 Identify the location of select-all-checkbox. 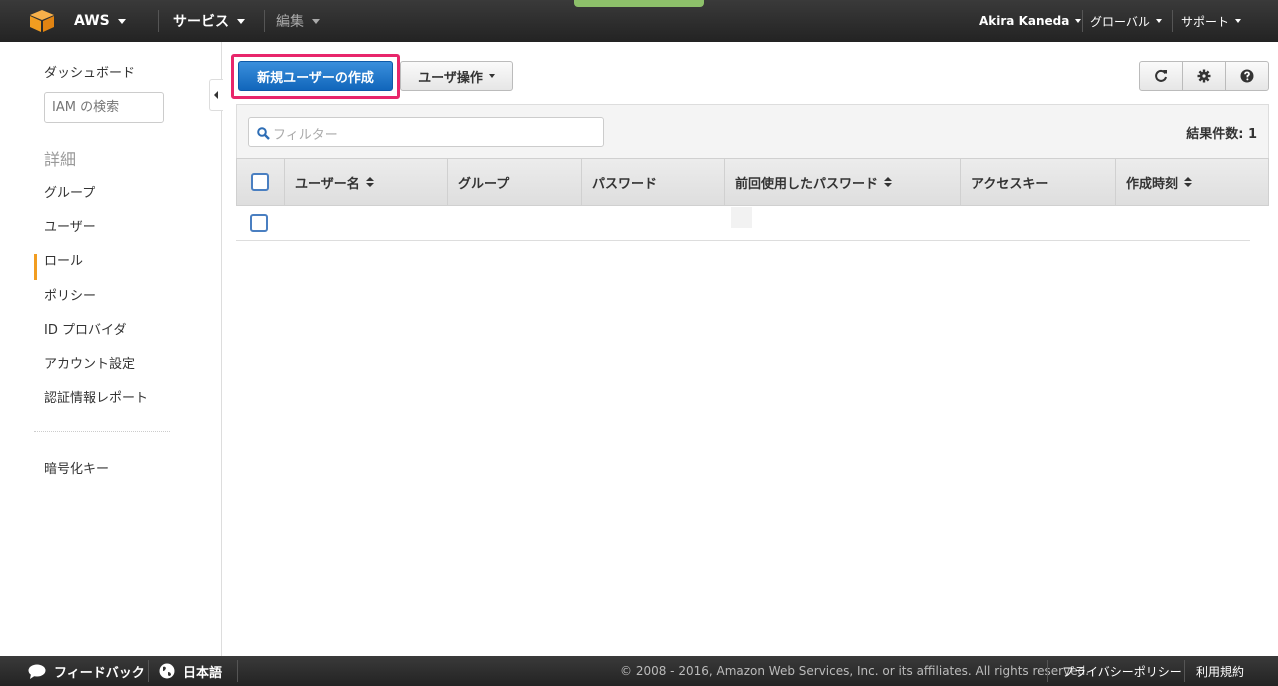
(260, 182).